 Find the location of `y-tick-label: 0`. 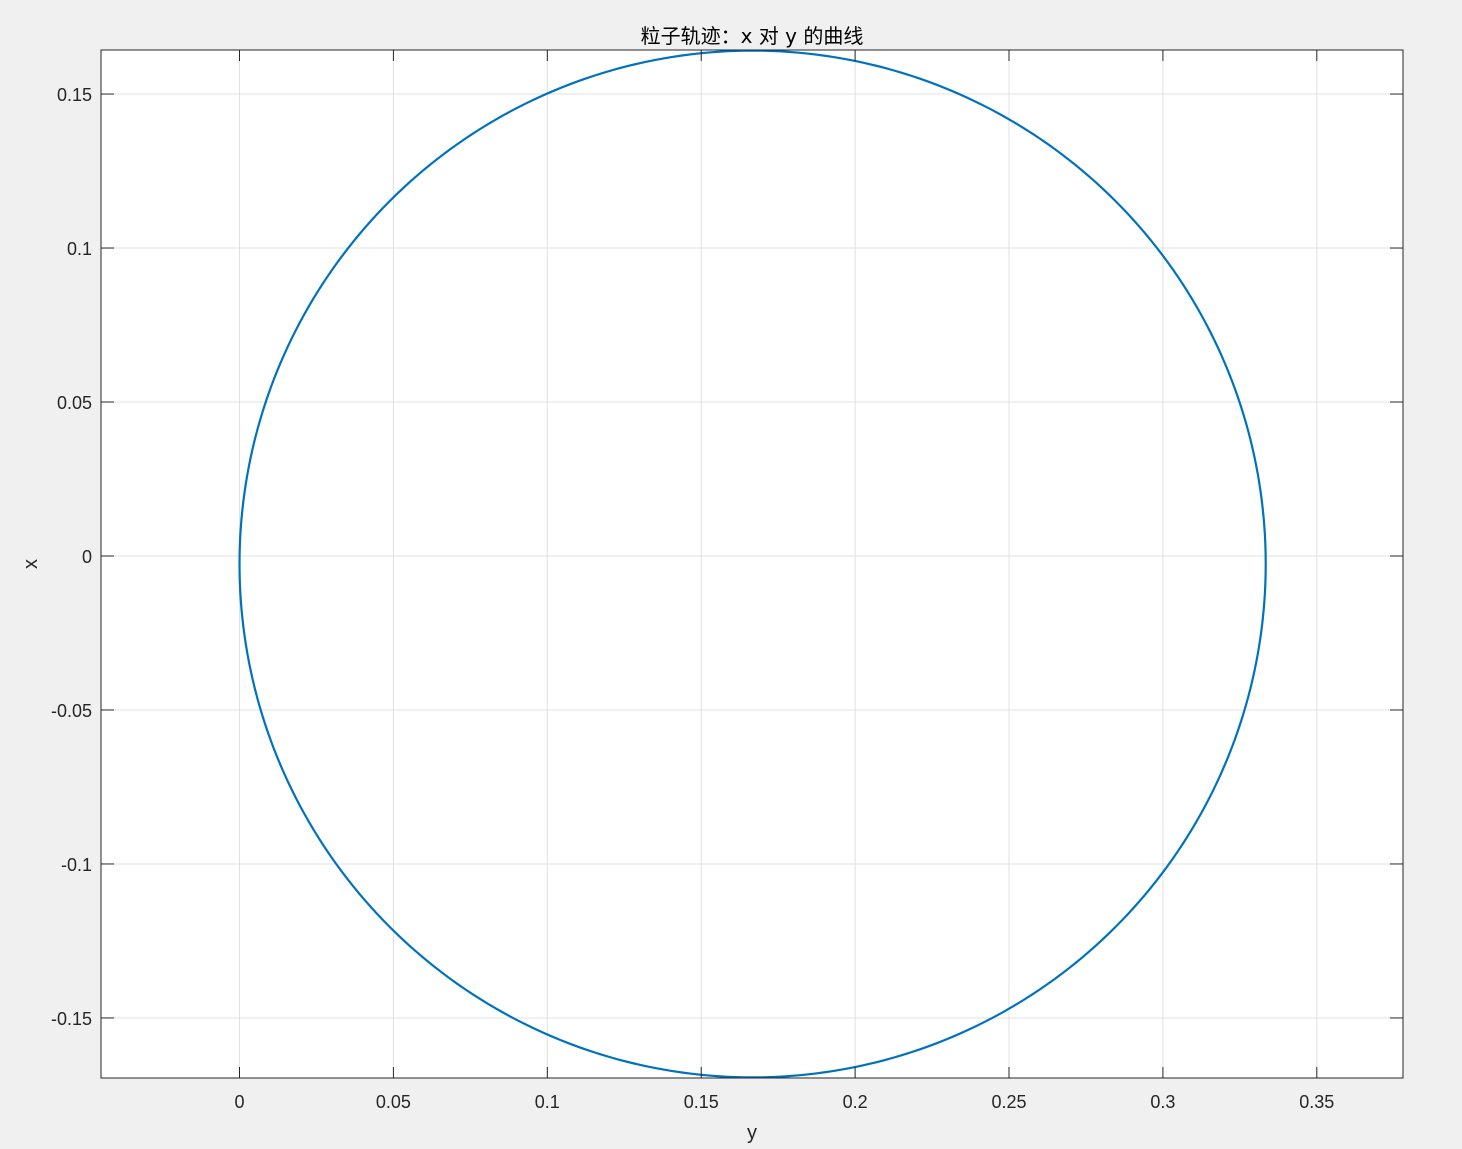

y-tick-label: 0 is located at coordinates (87, 557).